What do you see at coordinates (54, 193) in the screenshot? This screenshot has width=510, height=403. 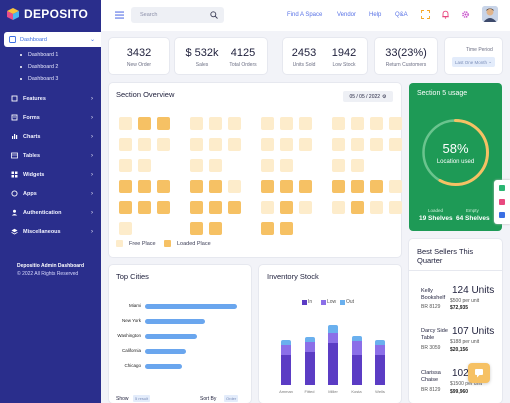 I see `sidebar-item-apps: Apps ›` at bounding box center [54, 193].